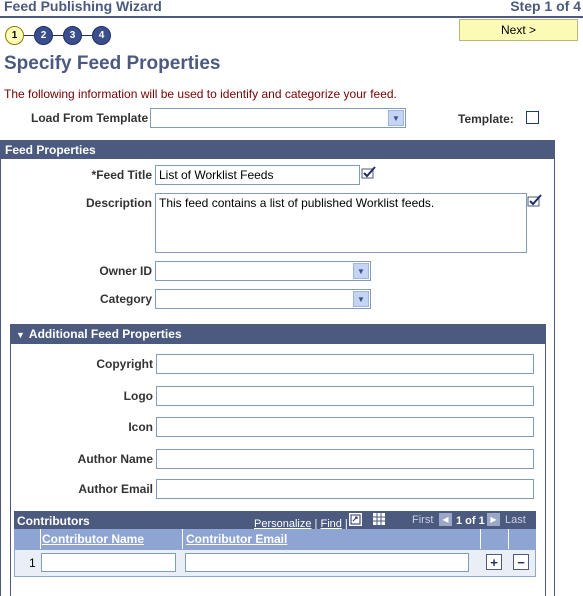  What do you see at coordinates (115, 489) in the screenshot?
I see `author-email-label: Author Email` at bounding box center [115, 489].